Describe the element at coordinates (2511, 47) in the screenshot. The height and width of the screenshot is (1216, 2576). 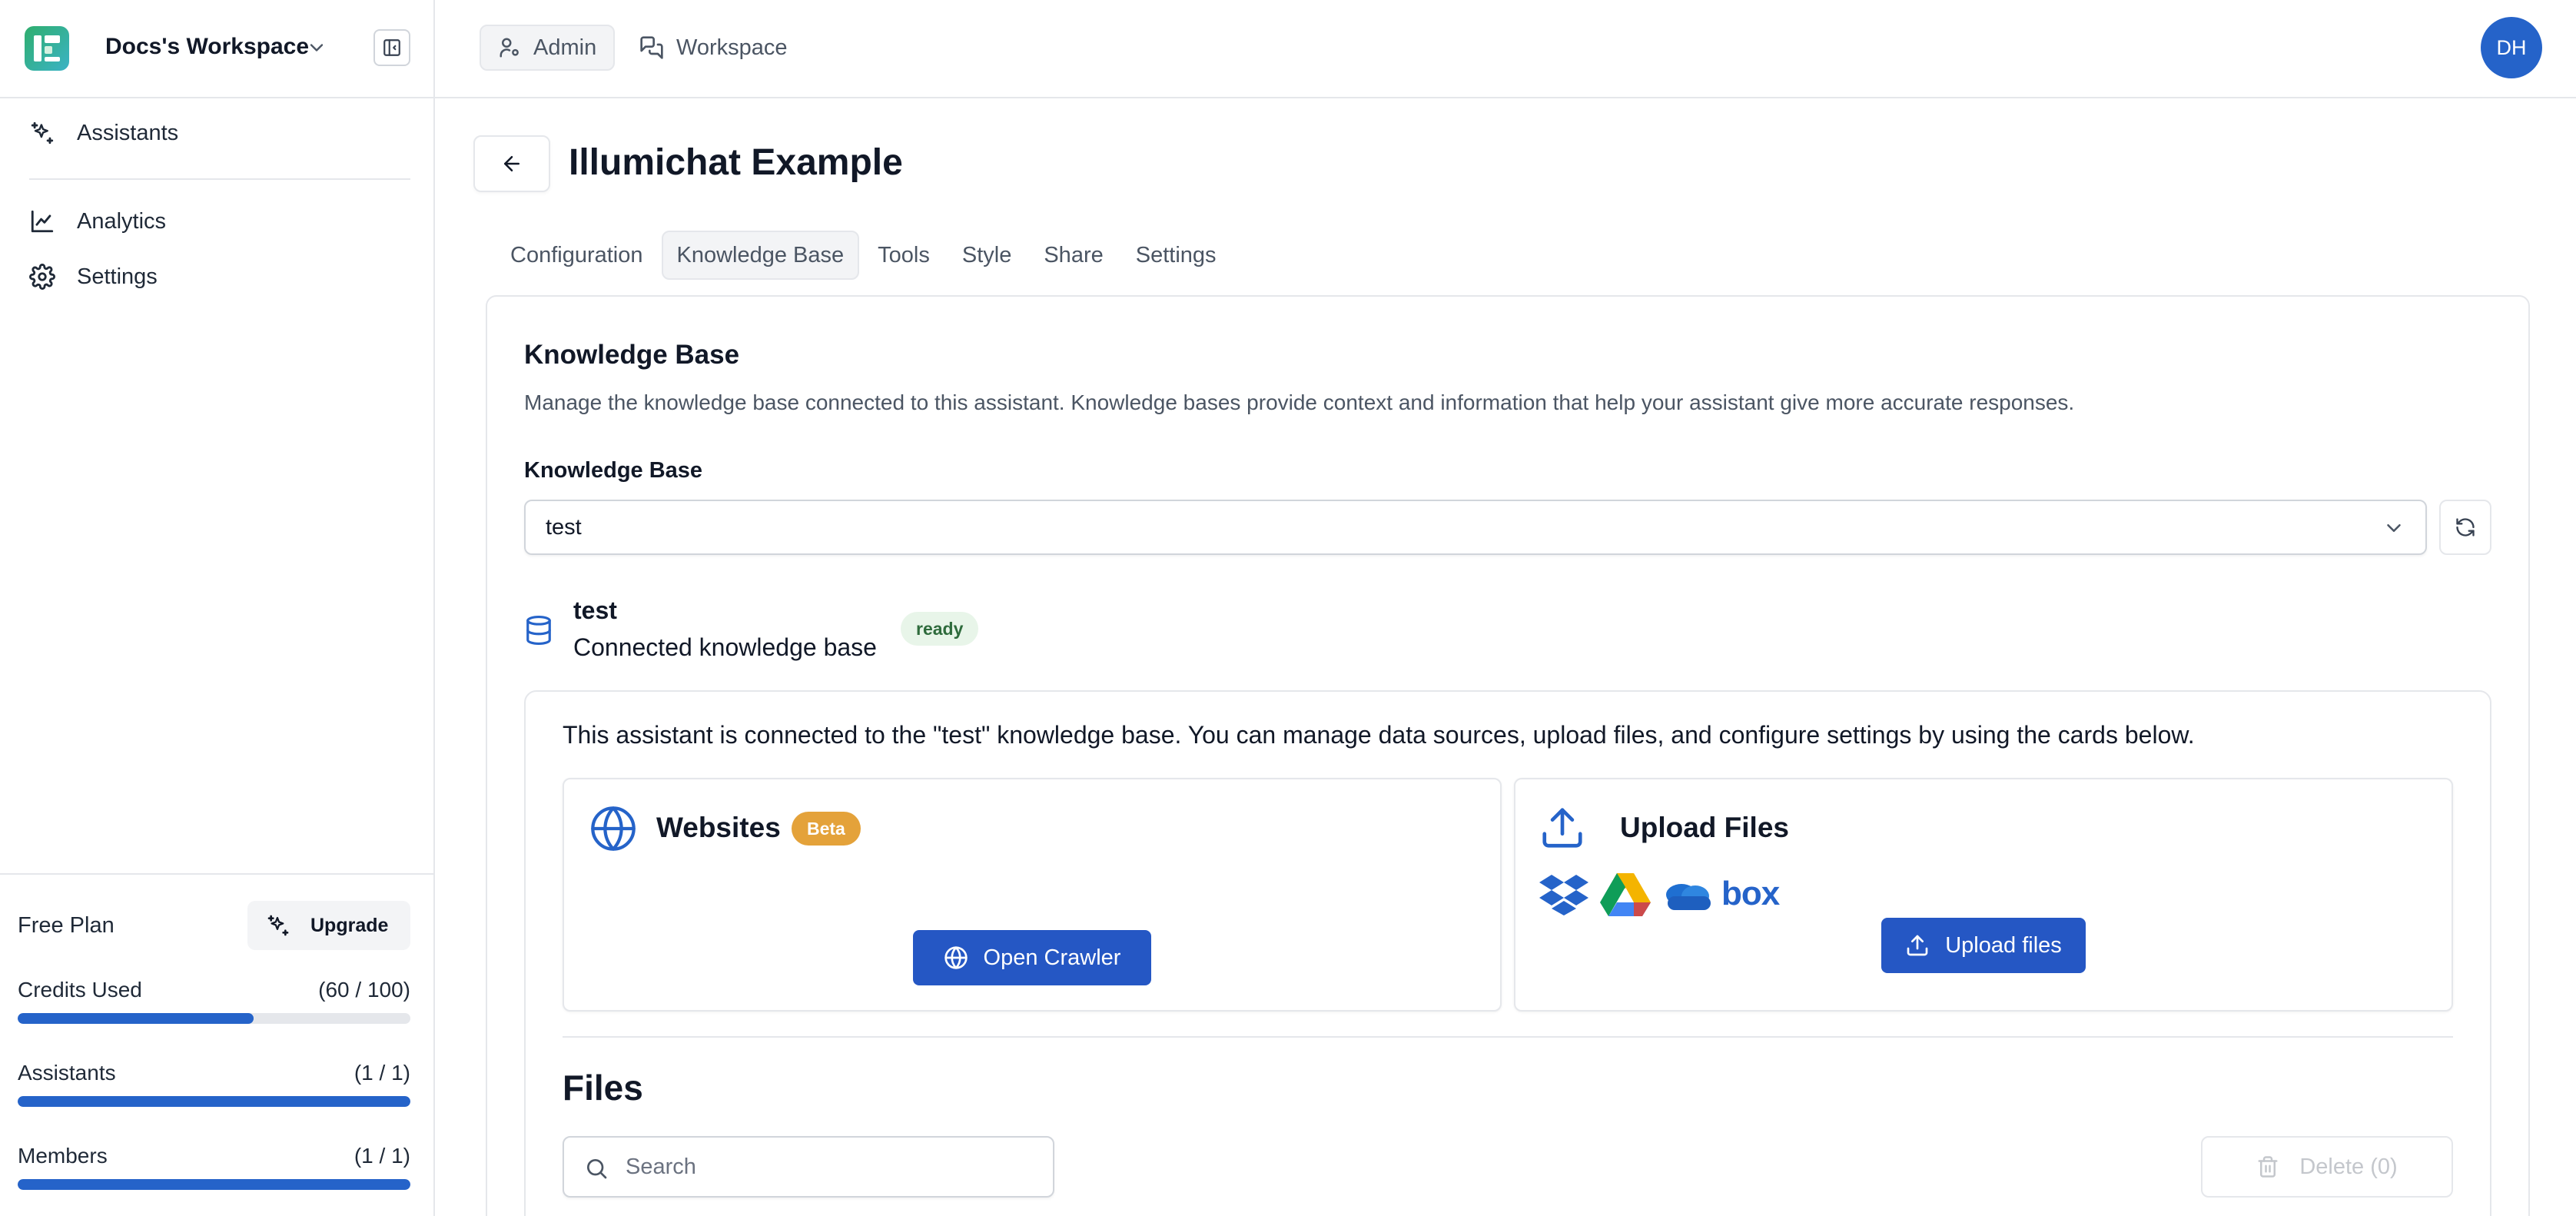
I see `avatar: DH` at that location.